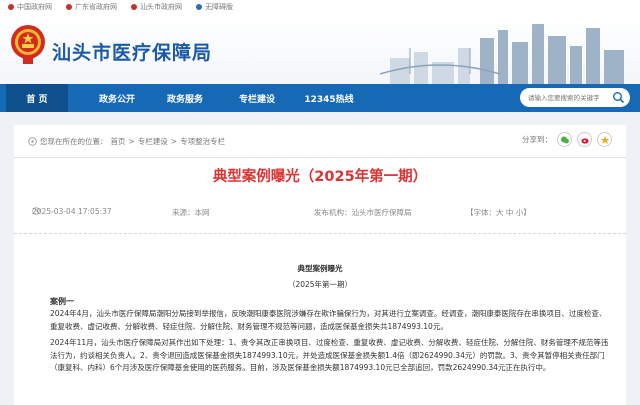 The width and height of the screenshot is (640, 405). I want to click on breadcrumb-prefix: 您现在所在的位置：, so click(74, 141).